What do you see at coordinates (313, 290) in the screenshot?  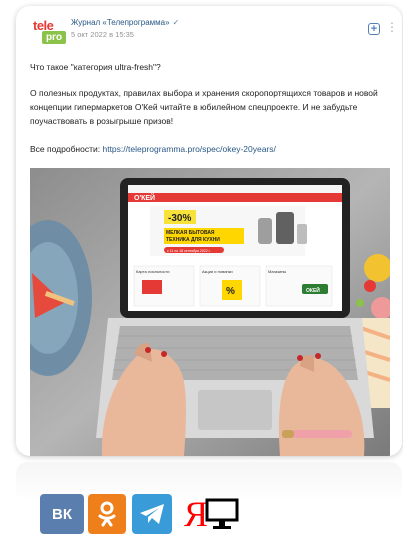 I see `tile-button-text: ОКЕЙ` at bounding box center [313, 290].